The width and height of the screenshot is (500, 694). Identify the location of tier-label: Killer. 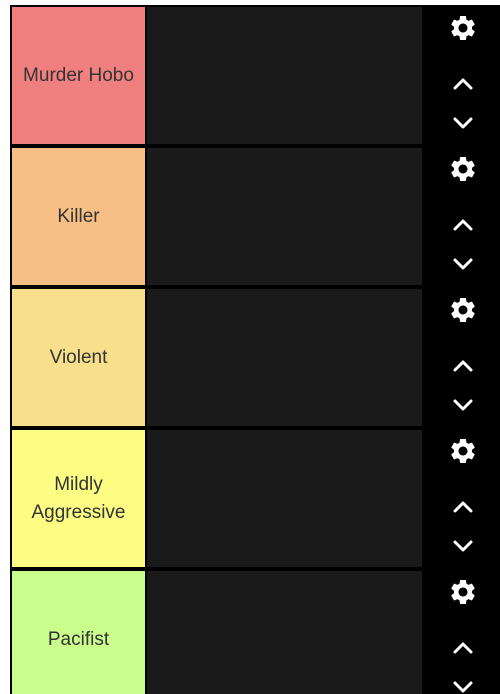
(78, 216).